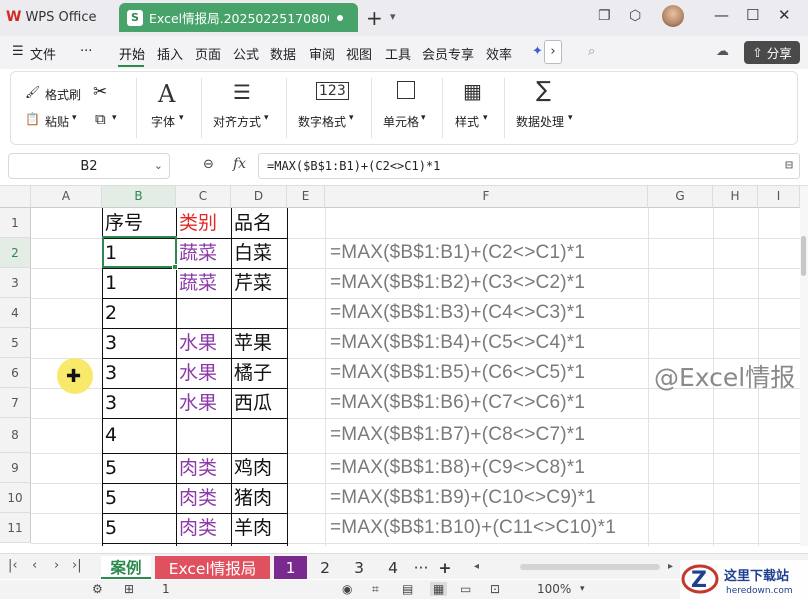 This screenshot has width=808, height=599. What do you see at coordinates (537, 51) in the screenshot?
I see `ai-icon: ✦` at bounding box center [537, 51].